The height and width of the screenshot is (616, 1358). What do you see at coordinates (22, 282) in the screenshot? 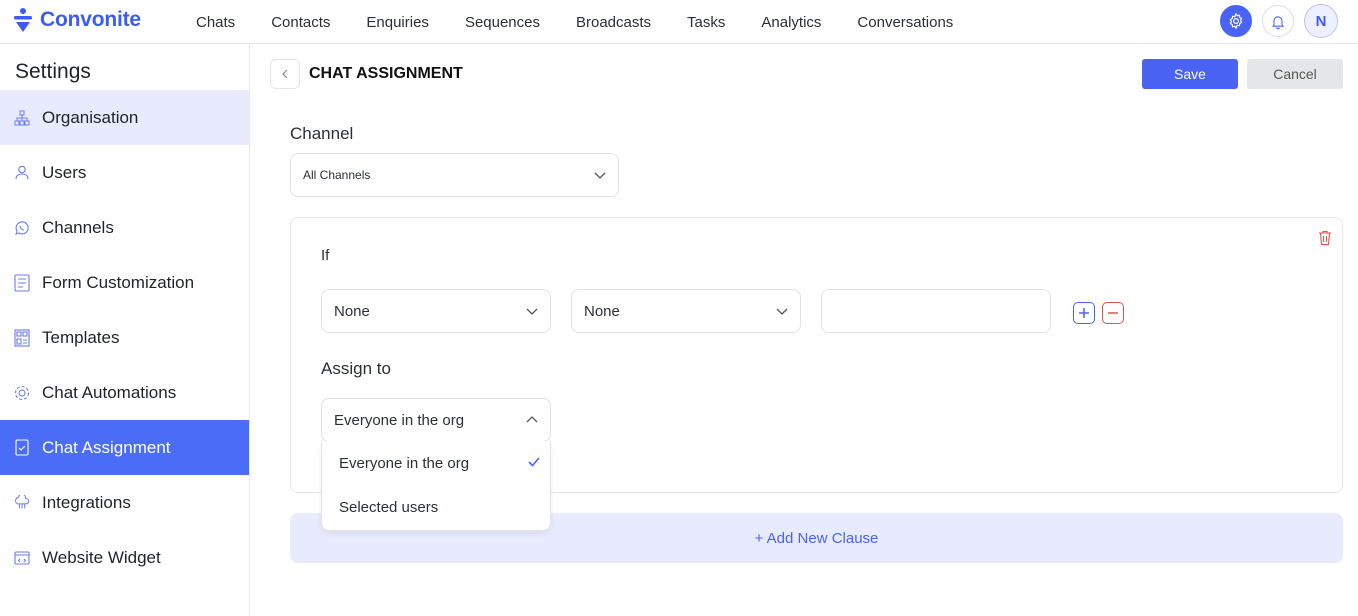
I see `form-icon` at bounding box center [22, 282].